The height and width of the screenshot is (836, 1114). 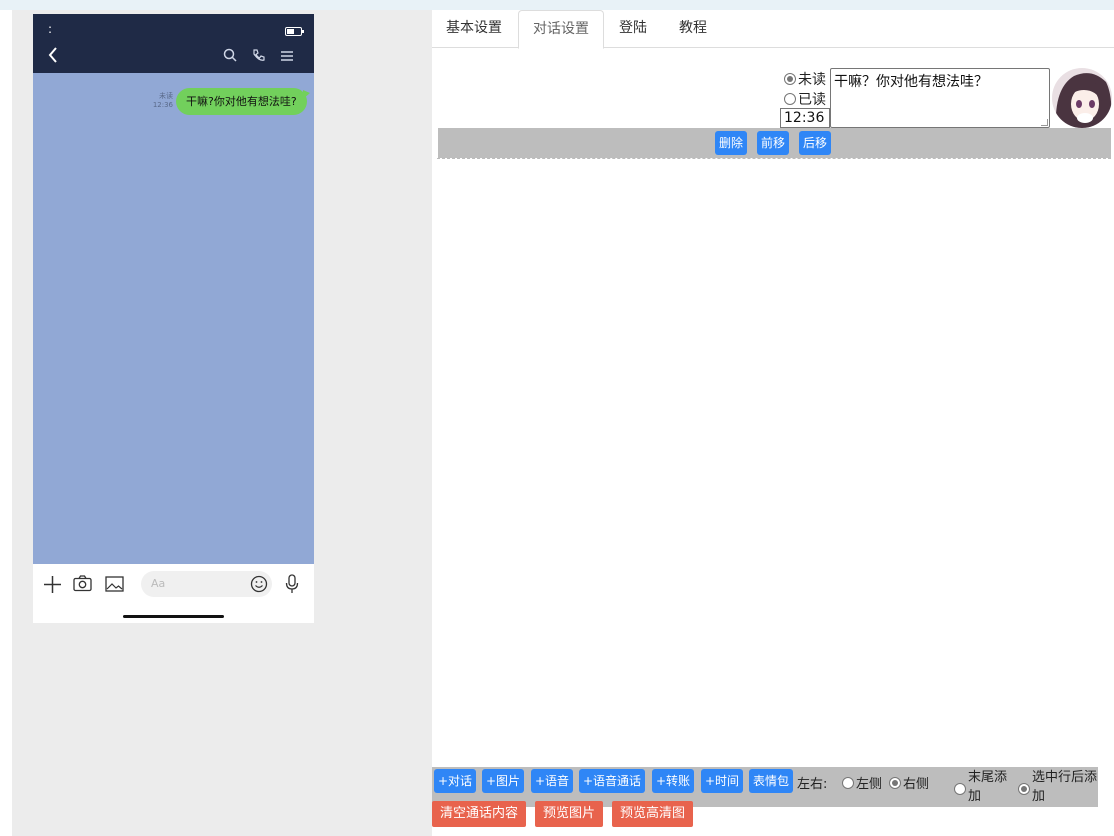 I want to click on preview-image-button: 预览图片, so click(x=569, y=814).